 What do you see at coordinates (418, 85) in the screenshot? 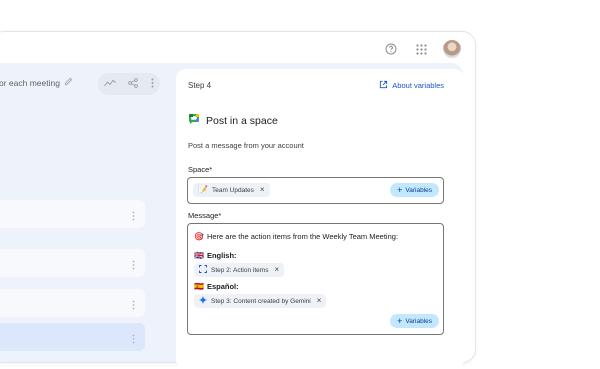
I see `about-variables-text: About variables` at bounding box center [418, 85].